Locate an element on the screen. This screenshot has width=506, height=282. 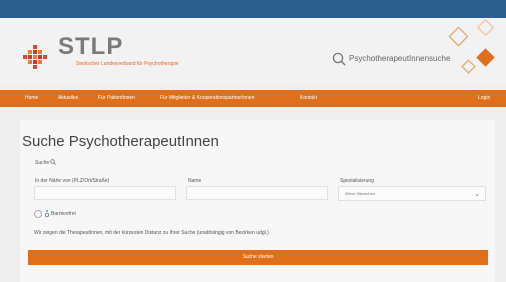
search-submit-button: Suche starten is located at coordinates (258, 257).